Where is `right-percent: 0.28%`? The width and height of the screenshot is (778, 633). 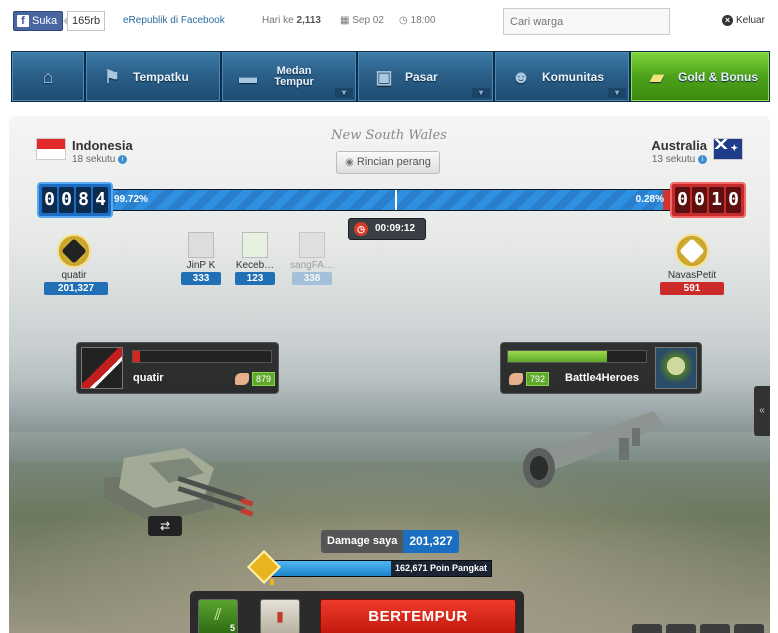
right-percent: 0.28% is located at coordinates (649, 199).